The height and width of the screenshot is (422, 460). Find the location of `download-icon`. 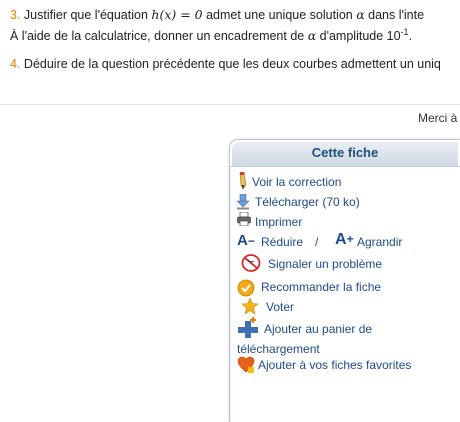

download-icon is located at coordinates (243, 202).